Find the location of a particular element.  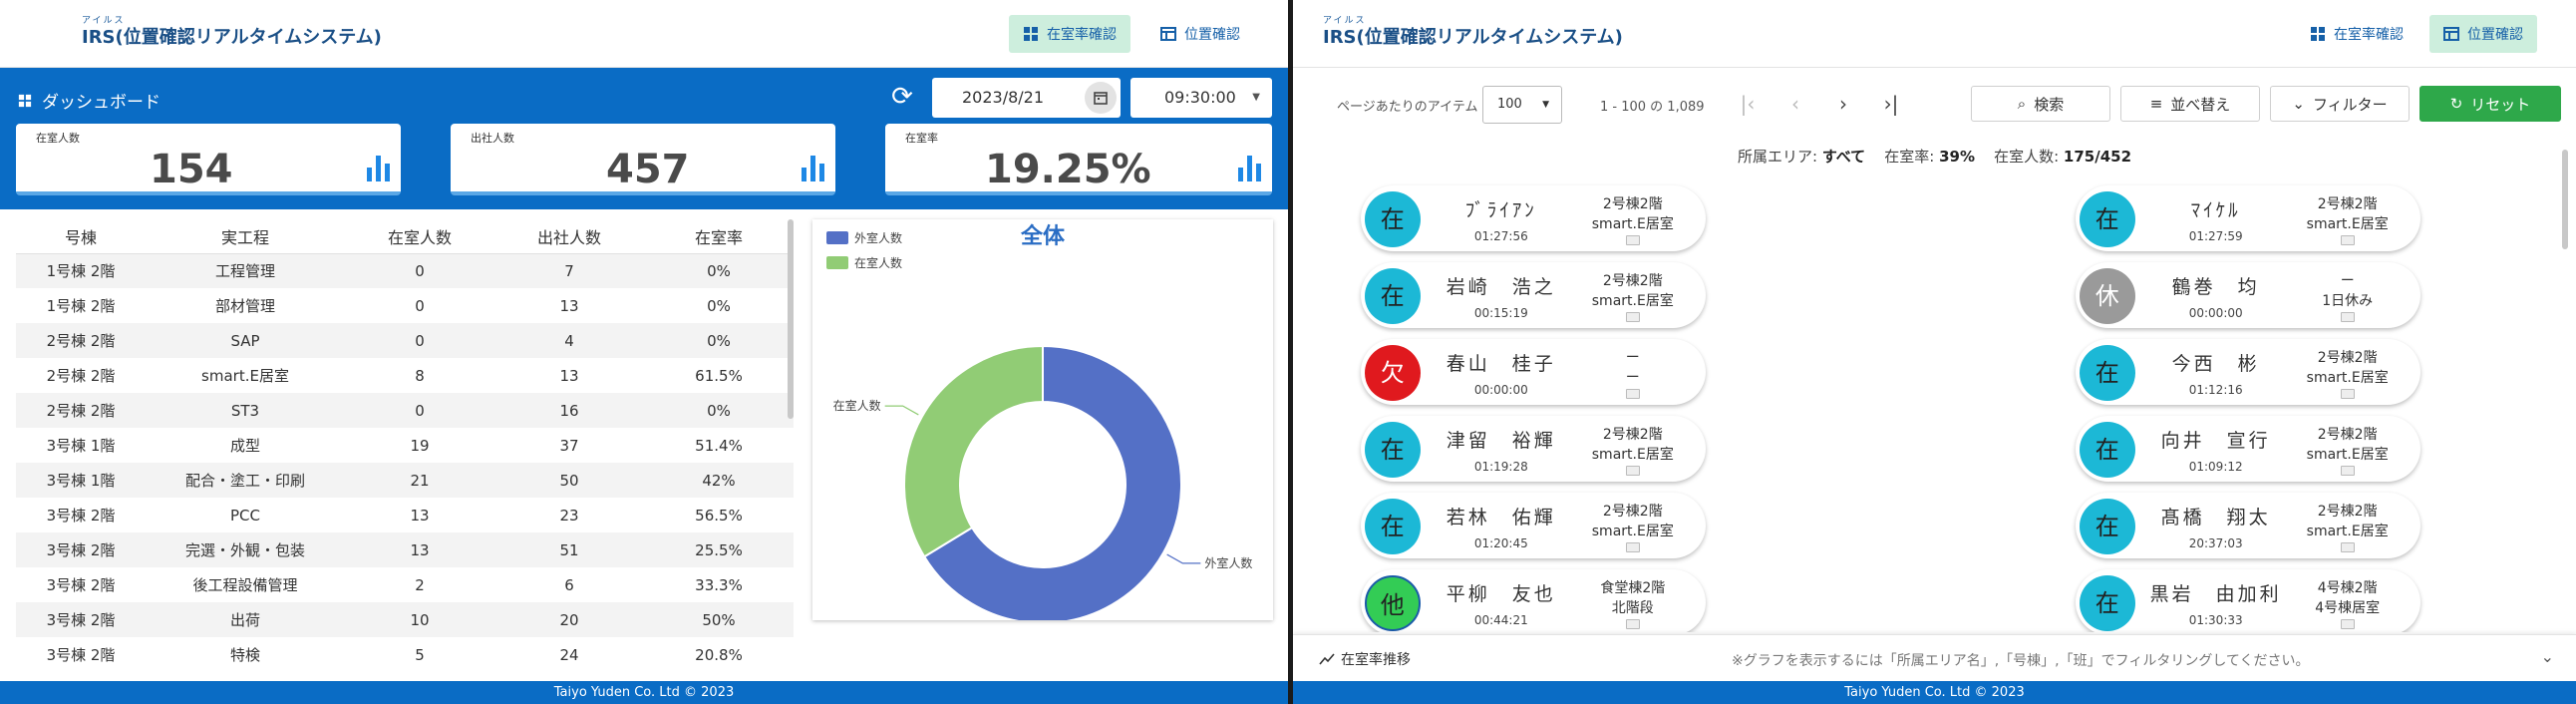

person-name: 黒岩 由加利 is located at coordinates (2215, 594).